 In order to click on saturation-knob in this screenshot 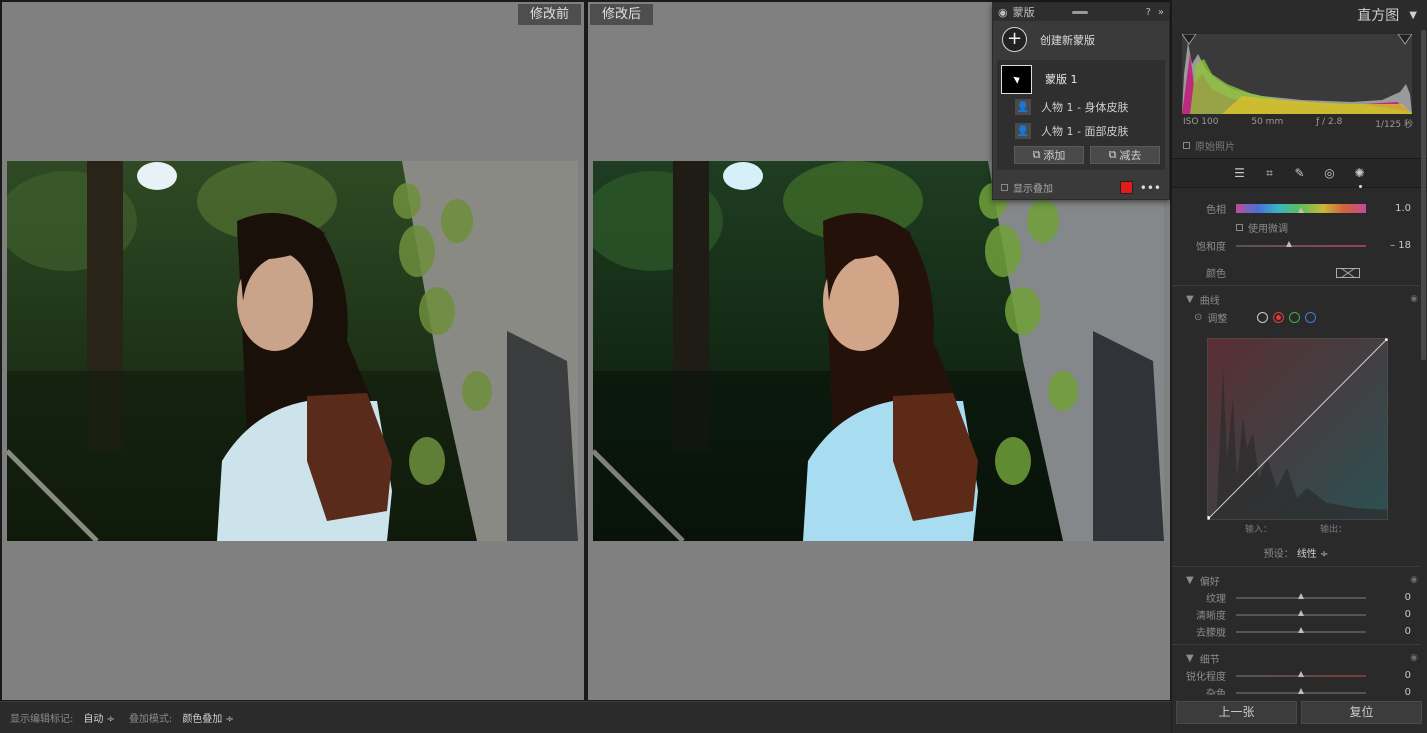, I will do `click(1289, 243)`.